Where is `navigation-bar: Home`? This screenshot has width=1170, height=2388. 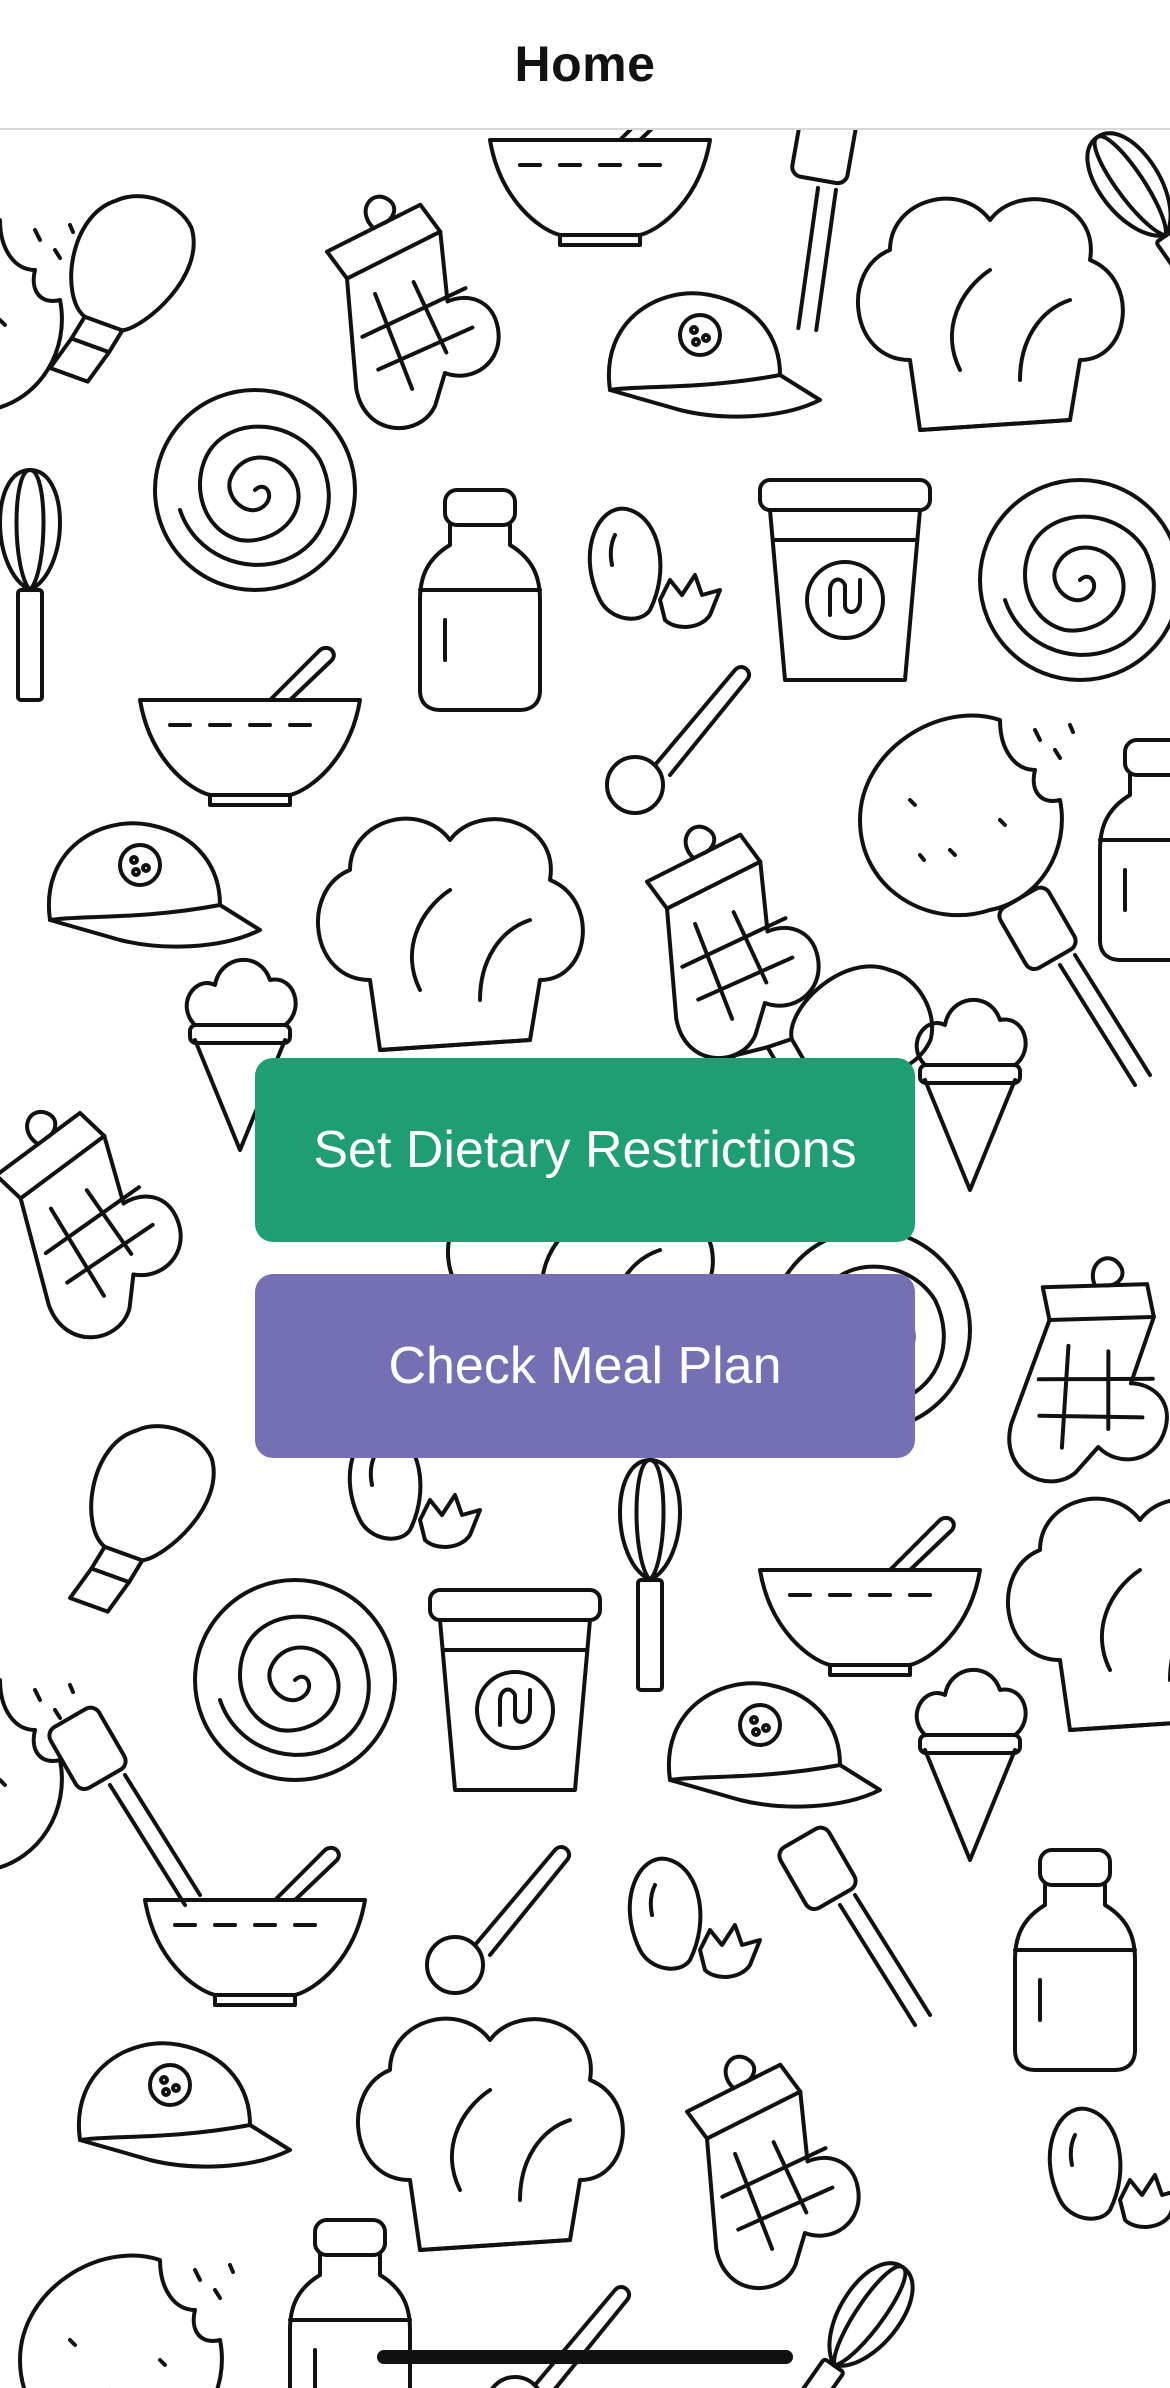 navigation-bar: Home is located at coordinates (585, 65).